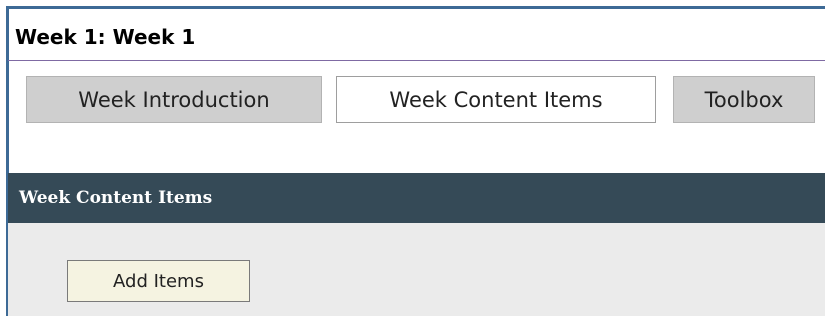  What do you see at coordinates (116, 198) in the screenshot?
I see `section-header-label: Week Content Items` at bounding box center [116, 198].